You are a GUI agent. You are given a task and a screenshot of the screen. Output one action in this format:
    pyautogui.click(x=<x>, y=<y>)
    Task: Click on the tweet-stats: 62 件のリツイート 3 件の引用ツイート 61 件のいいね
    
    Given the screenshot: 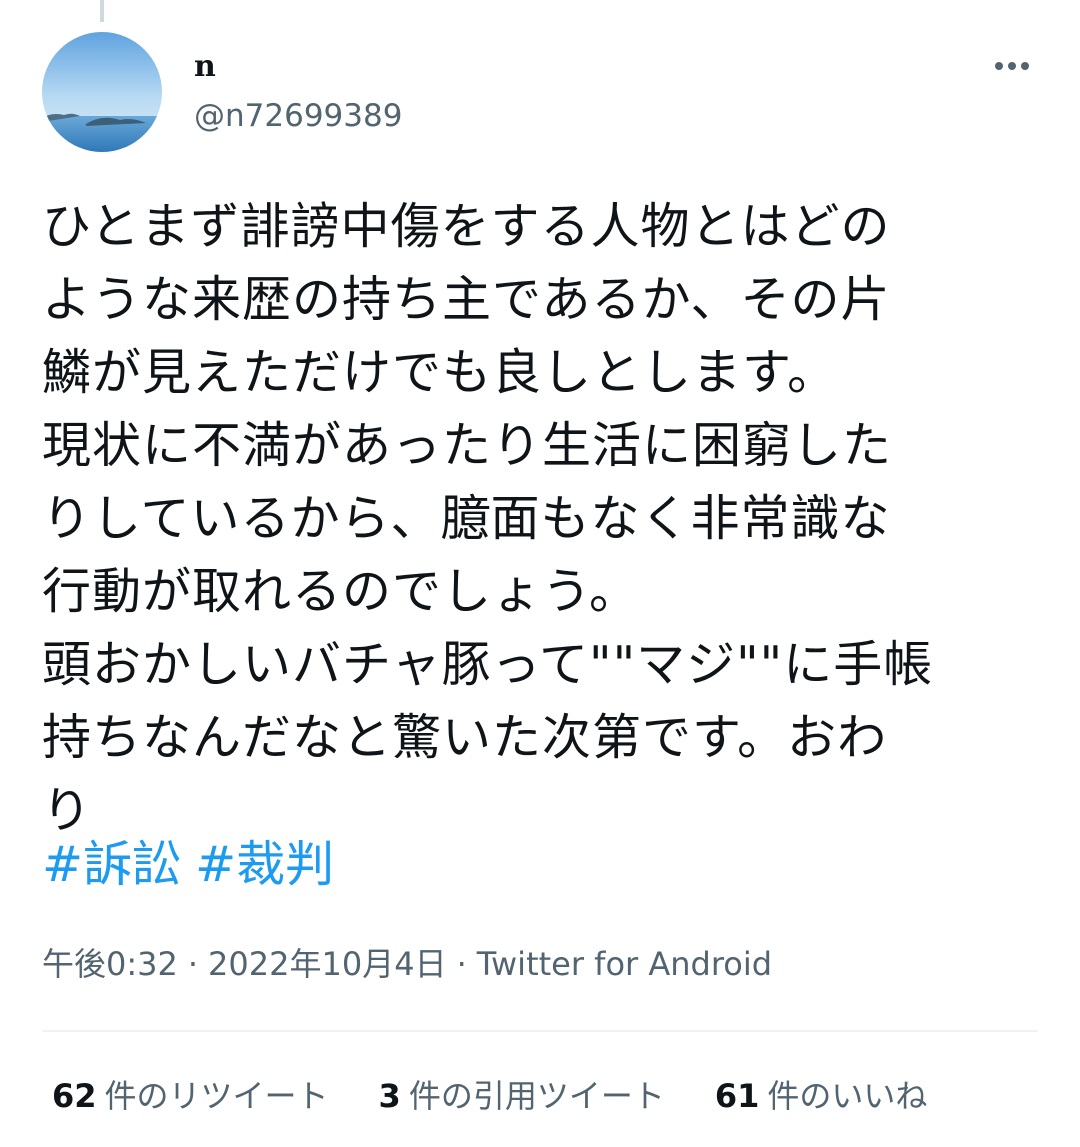 What is the action you would take?
    pyautogui.click(x=514, y=1096)
    